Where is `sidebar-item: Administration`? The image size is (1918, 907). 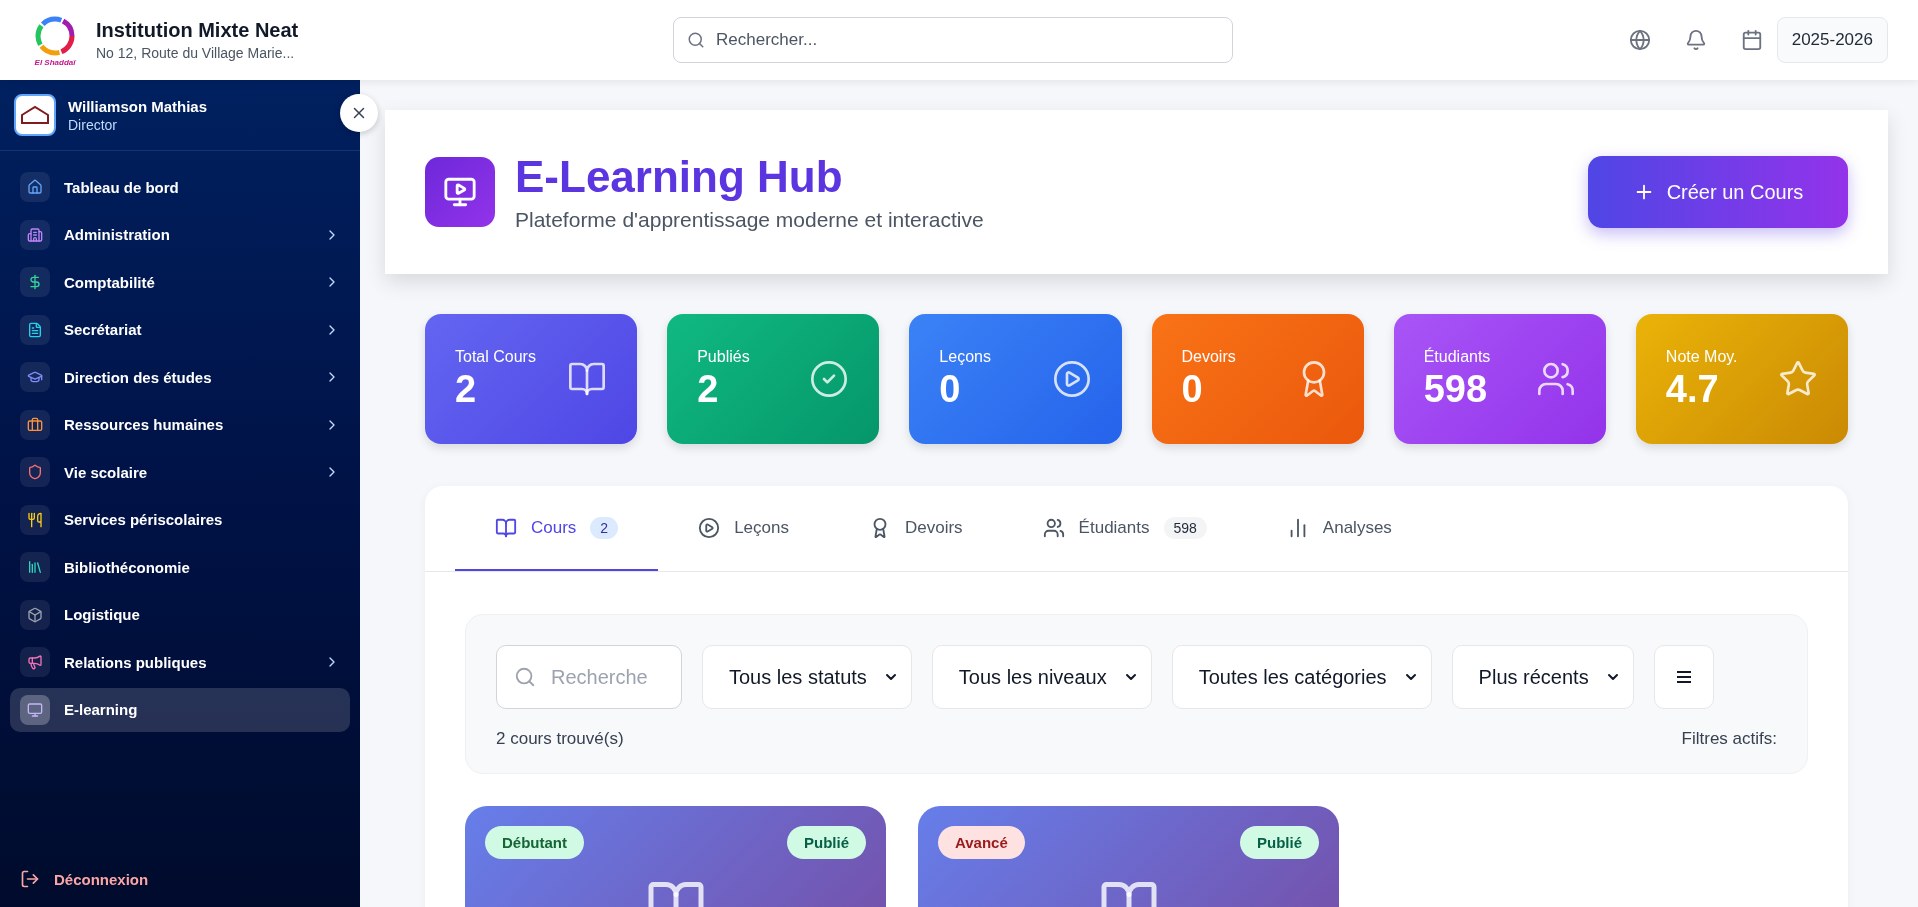
sidebar-item: Administration is located at coordinates (180, 234).